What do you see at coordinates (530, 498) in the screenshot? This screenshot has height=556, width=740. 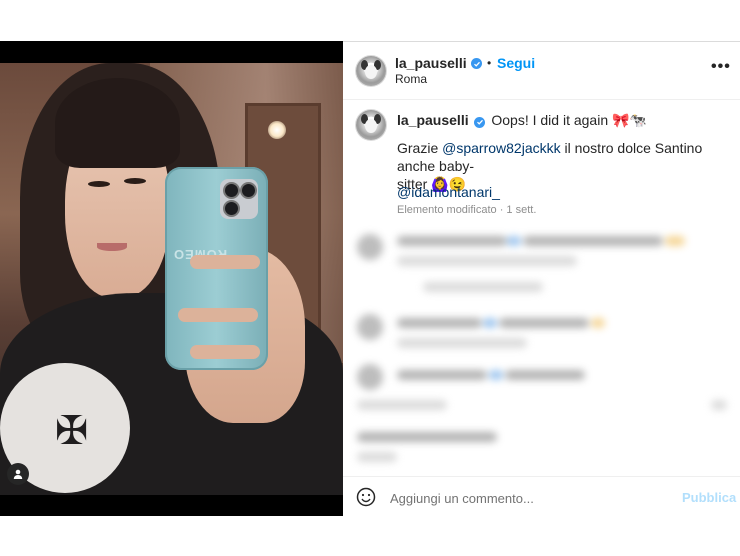 I see `comment-input` at bounding box center [530, 498].